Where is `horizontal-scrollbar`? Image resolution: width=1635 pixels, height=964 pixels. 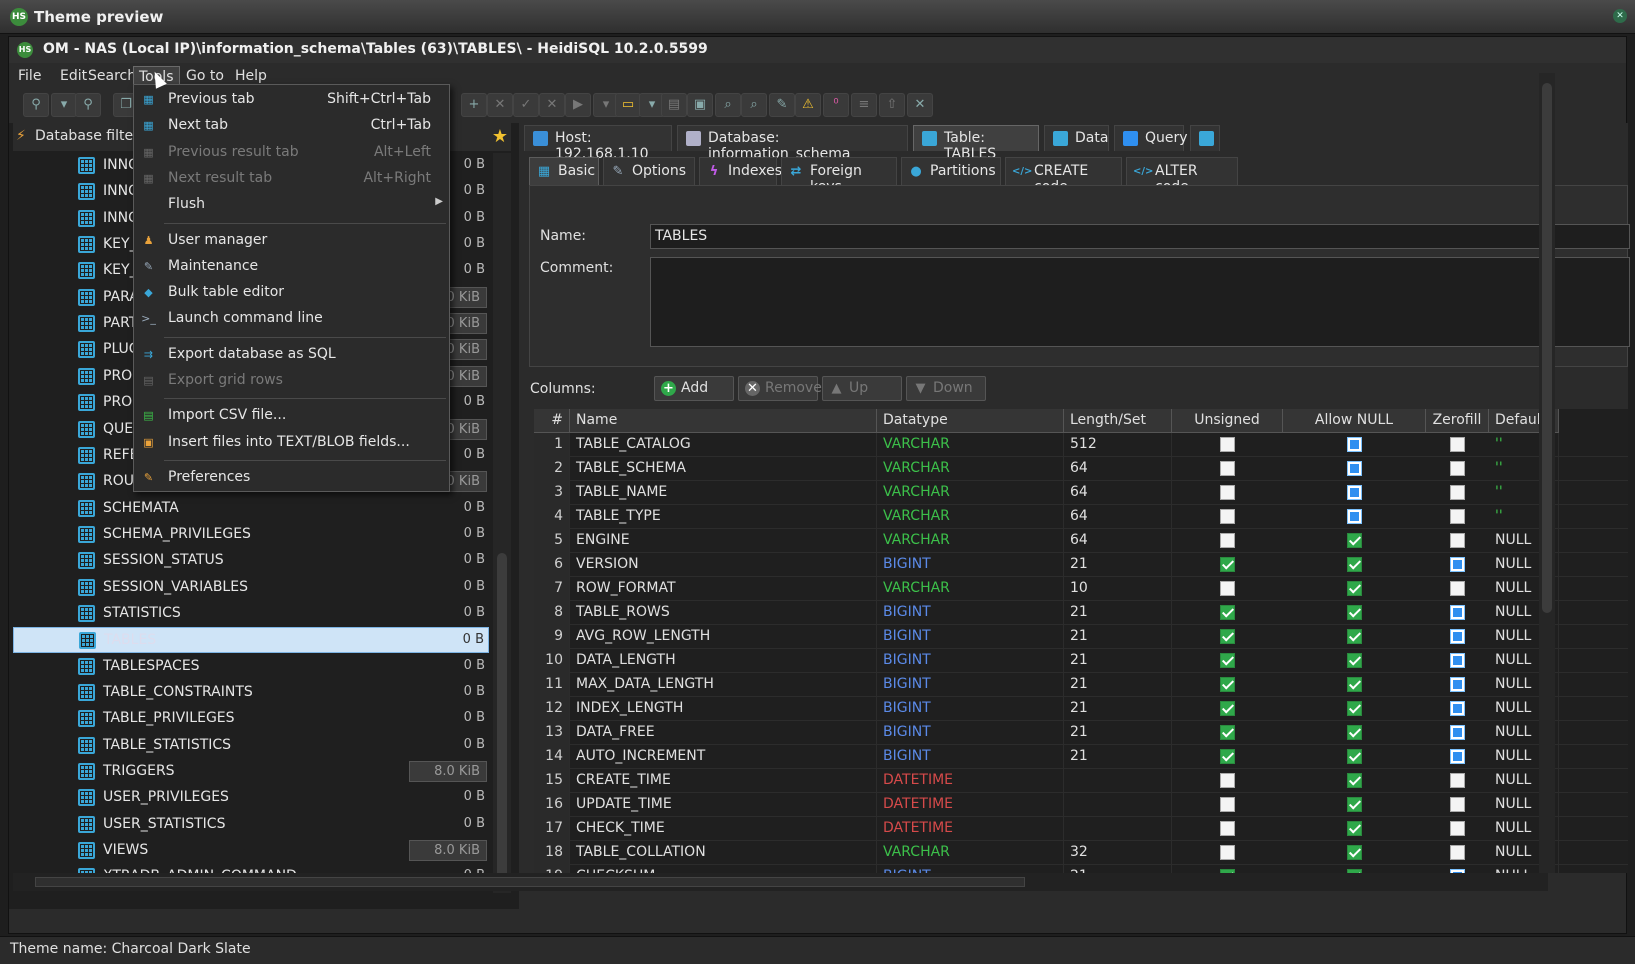 horizontal-scrollbar is located at coordinates (780, 882).